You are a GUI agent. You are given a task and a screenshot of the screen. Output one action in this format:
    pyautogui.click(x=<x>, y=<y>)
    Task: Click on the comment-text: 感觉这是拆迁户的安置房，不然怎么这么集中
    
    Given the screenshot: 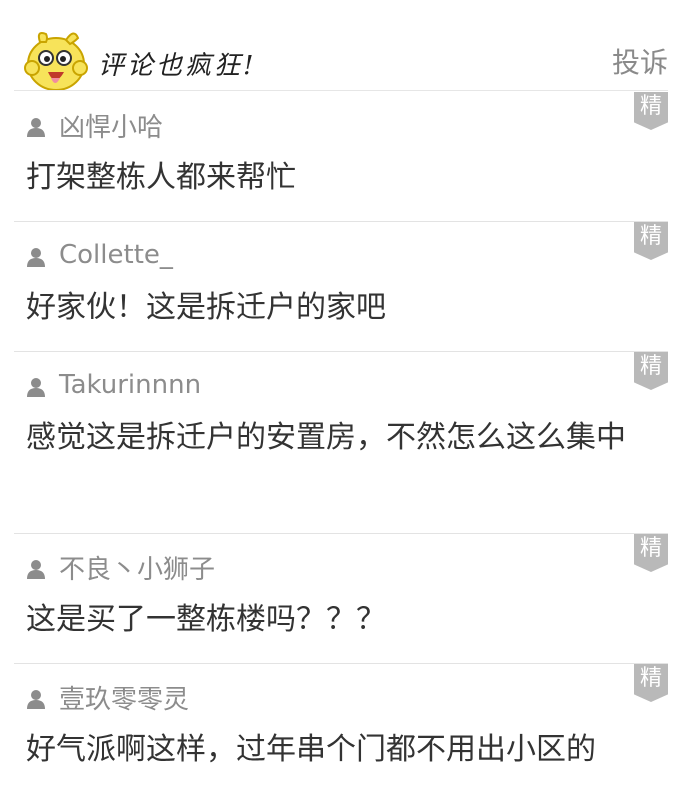 What is the action you would take?
    pyautogui.click(x=326, y=437)
    